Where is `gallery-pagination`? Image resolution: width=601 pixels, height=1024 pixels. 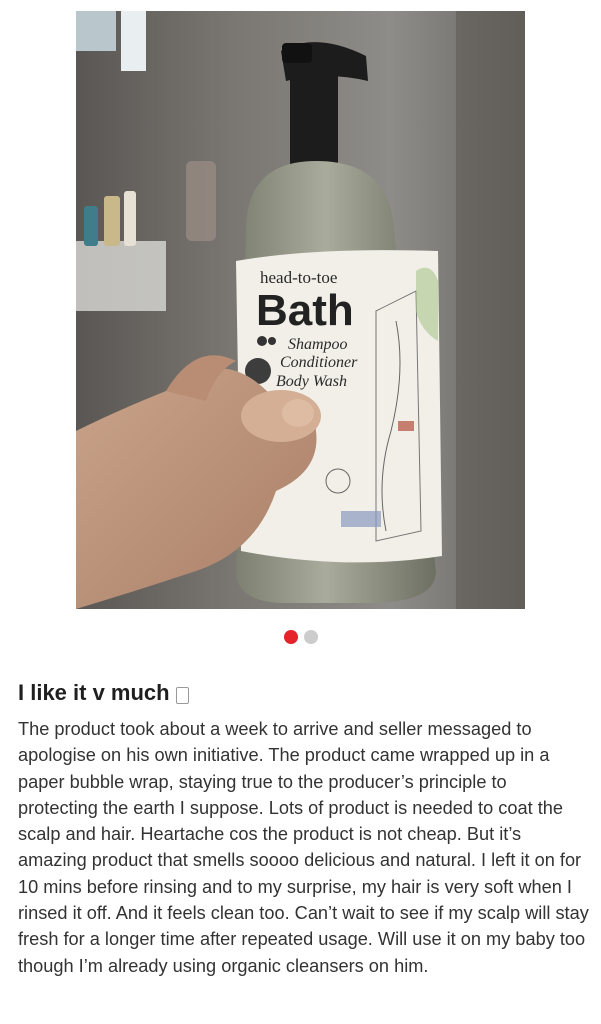
gallery-pagination is located at coordinates (300, 638).